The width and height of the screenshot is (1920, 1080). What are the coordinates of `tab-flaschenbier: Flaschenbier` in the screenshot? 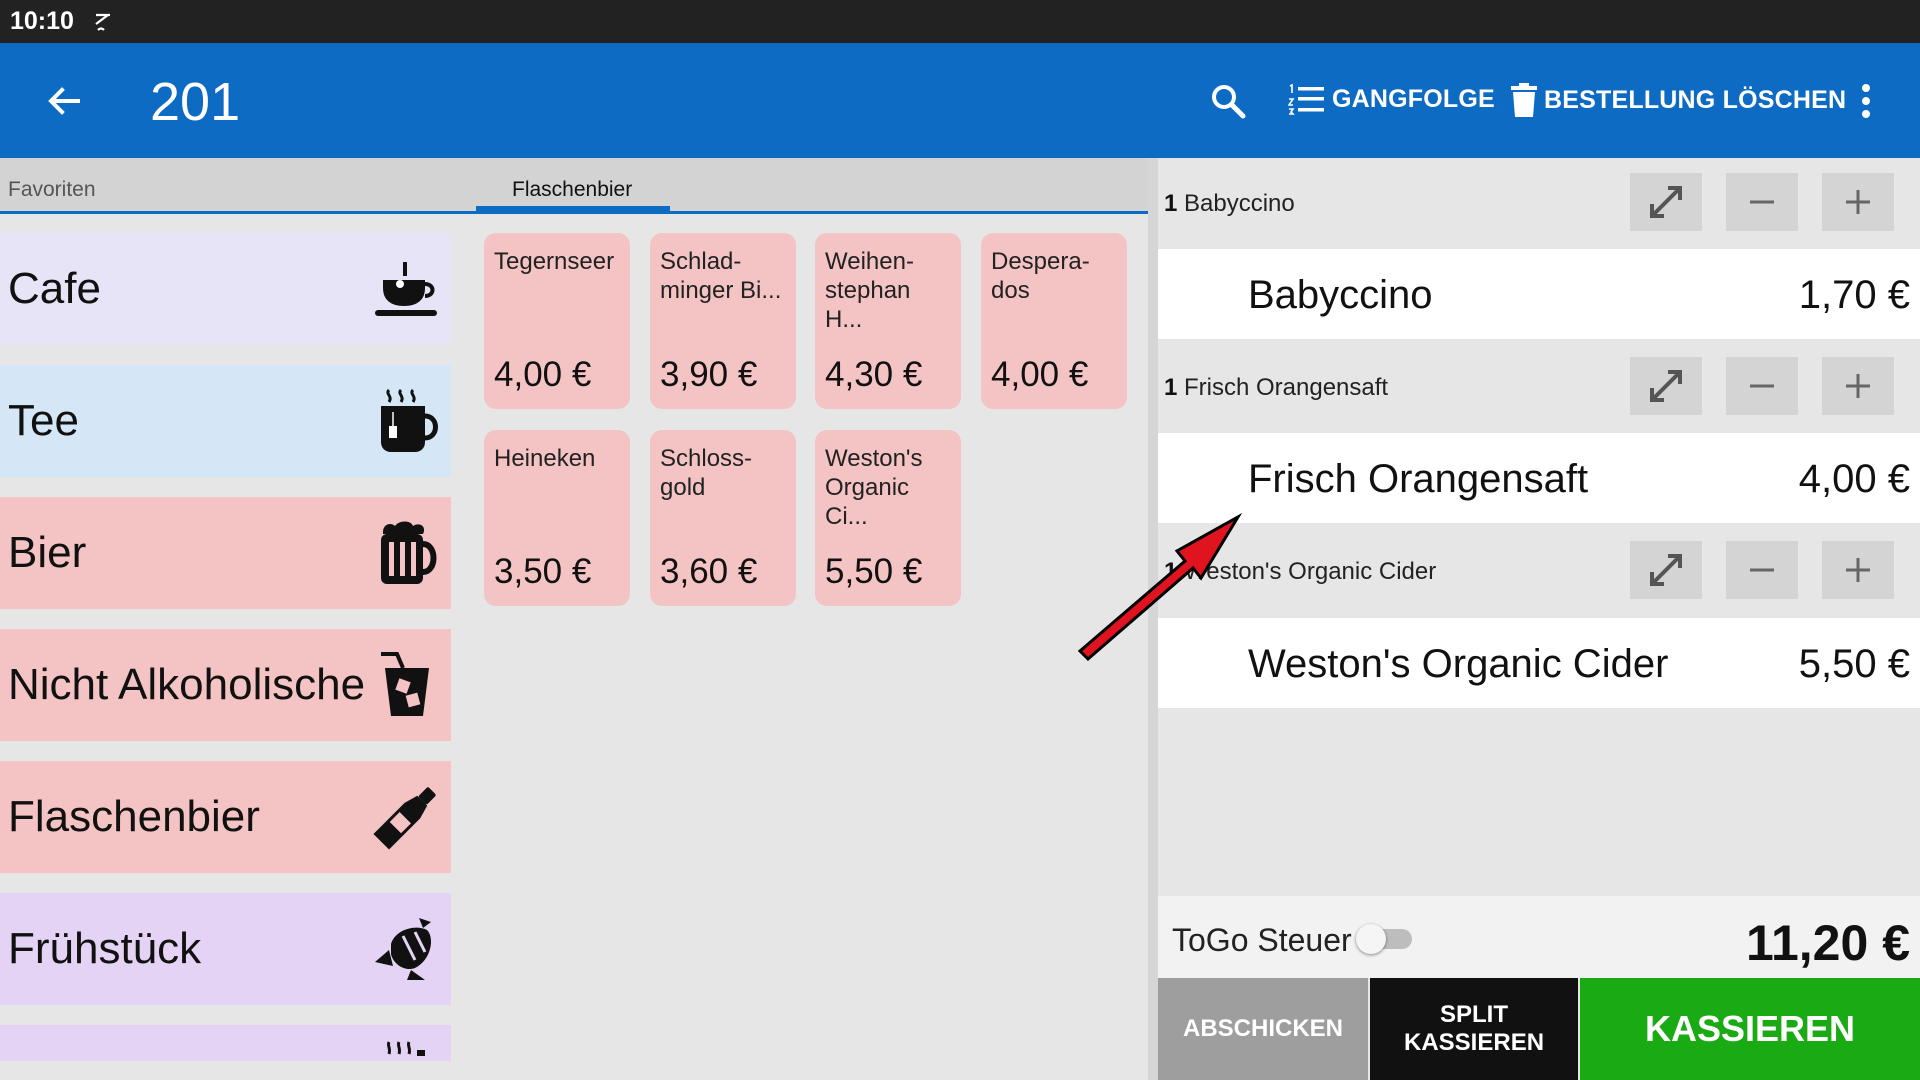 It's located at (572, 190).